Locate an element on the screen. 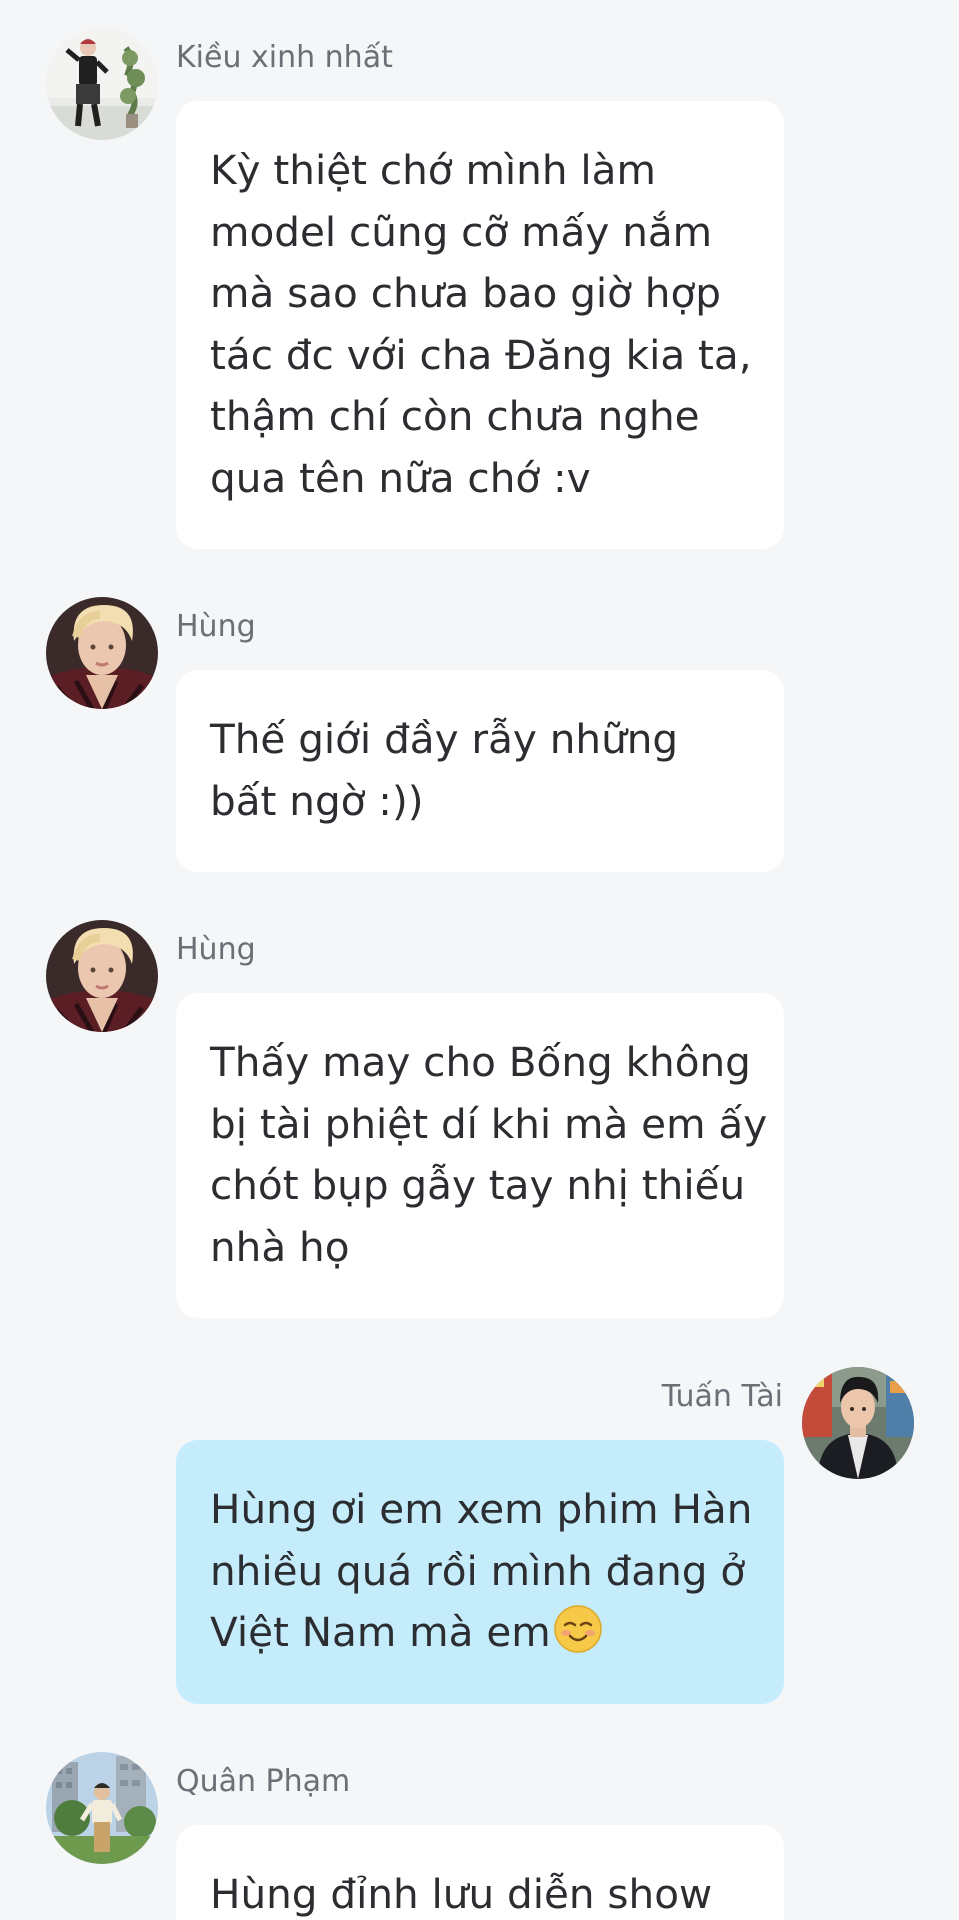 The height and width of the screenshot is (1920, 959). message-text-line: model cũng cỡ mấy nắm is located at coordinates (461, 231).